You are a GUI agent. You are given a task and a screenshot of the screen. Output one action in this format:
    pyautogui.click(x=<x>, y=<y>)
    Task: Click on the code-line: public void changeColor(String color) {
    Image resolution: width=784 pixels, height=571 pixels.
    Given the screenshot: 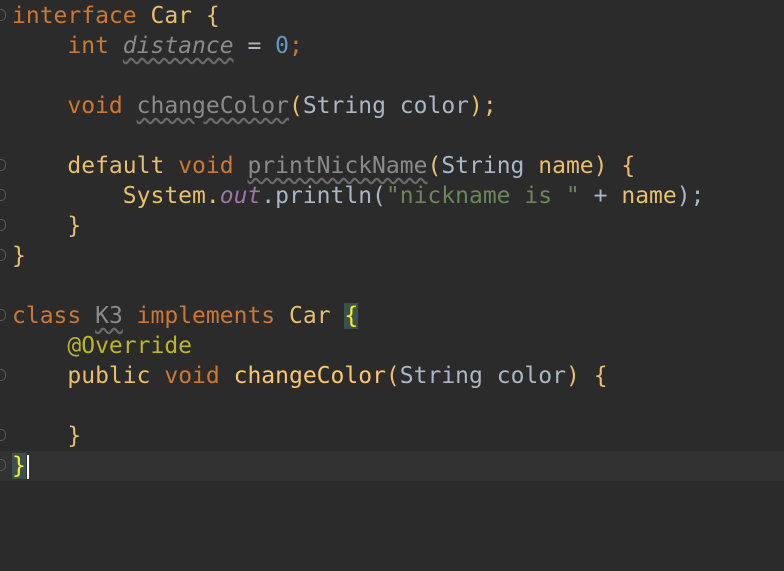 What is the action you would take?
    pyautogui.click(x=392, y=376)
    